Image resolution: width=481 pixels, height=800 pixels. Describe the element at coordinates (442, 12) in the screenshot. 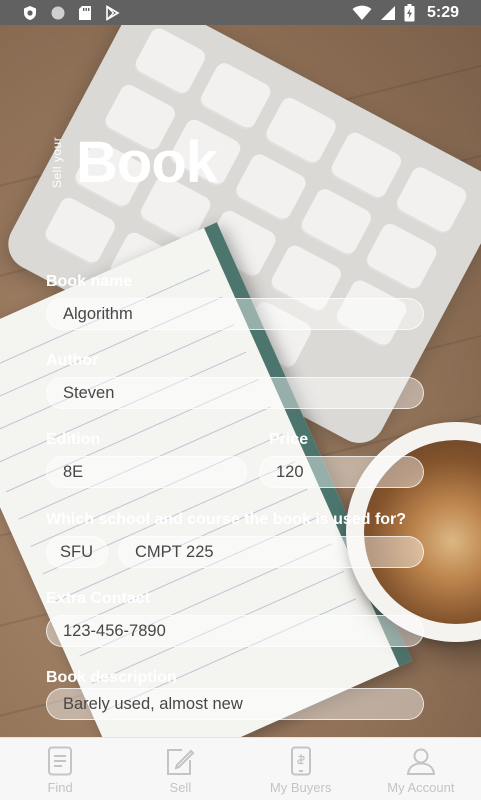

I see `status-time: 5:29` at that location.